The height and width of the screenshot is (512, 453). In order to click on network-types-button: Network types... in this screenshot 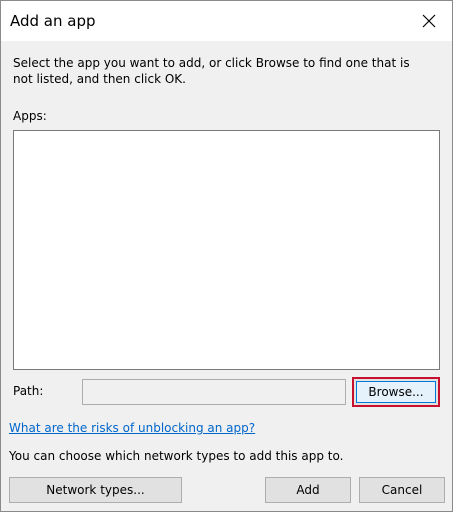, I will do `click(95, 490)`.